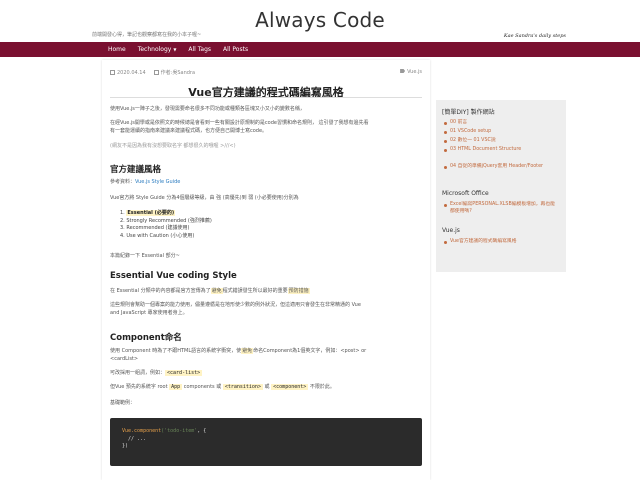 This screenshot has height=480, width=640. I want to click on component-text: 使用 Component 時為了不跟HTML語言的系統字衝突，使, so click(176, 351).